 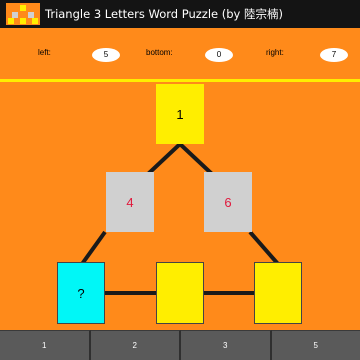 What do you see at coordinates (159, 52) in the screenshot?
I see `bottom-score-label: bottom:` at bounding box center [159, 52].